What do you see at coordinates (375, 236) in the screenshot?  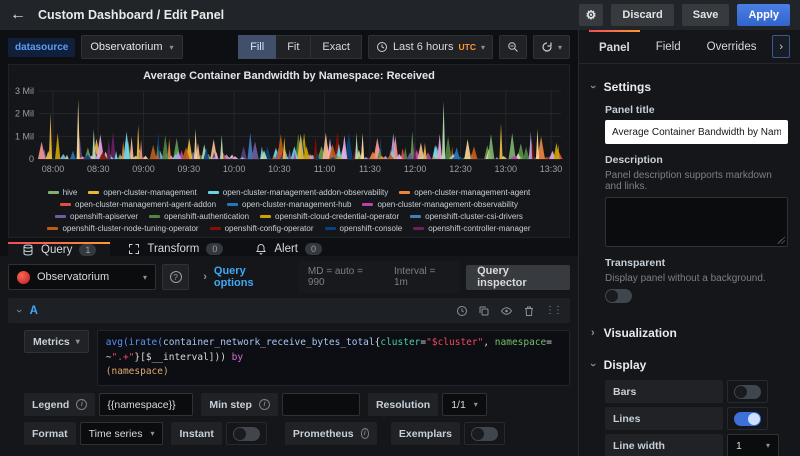 I see `legend-item: openshift-image-registry` at bounding box center [375, 236].